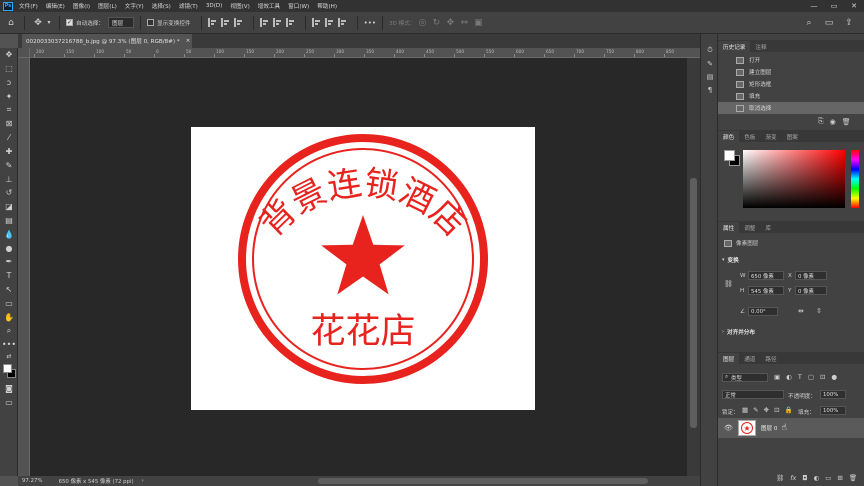 This screenshot has height=486, width=864. I want to click on zoom-level: 97.27%, so click(32, 481).